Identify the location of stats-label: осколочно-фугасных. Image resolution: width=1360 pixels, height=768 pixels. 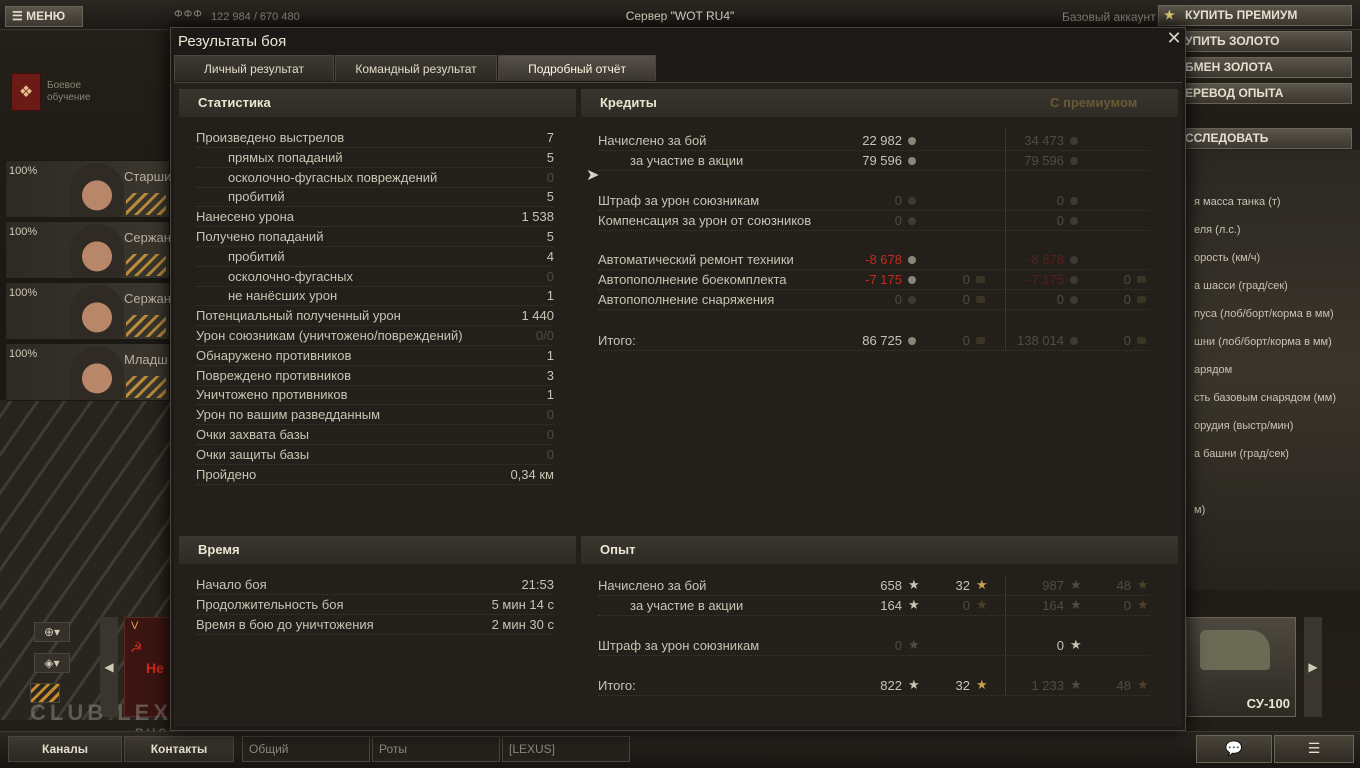
(290, 276).